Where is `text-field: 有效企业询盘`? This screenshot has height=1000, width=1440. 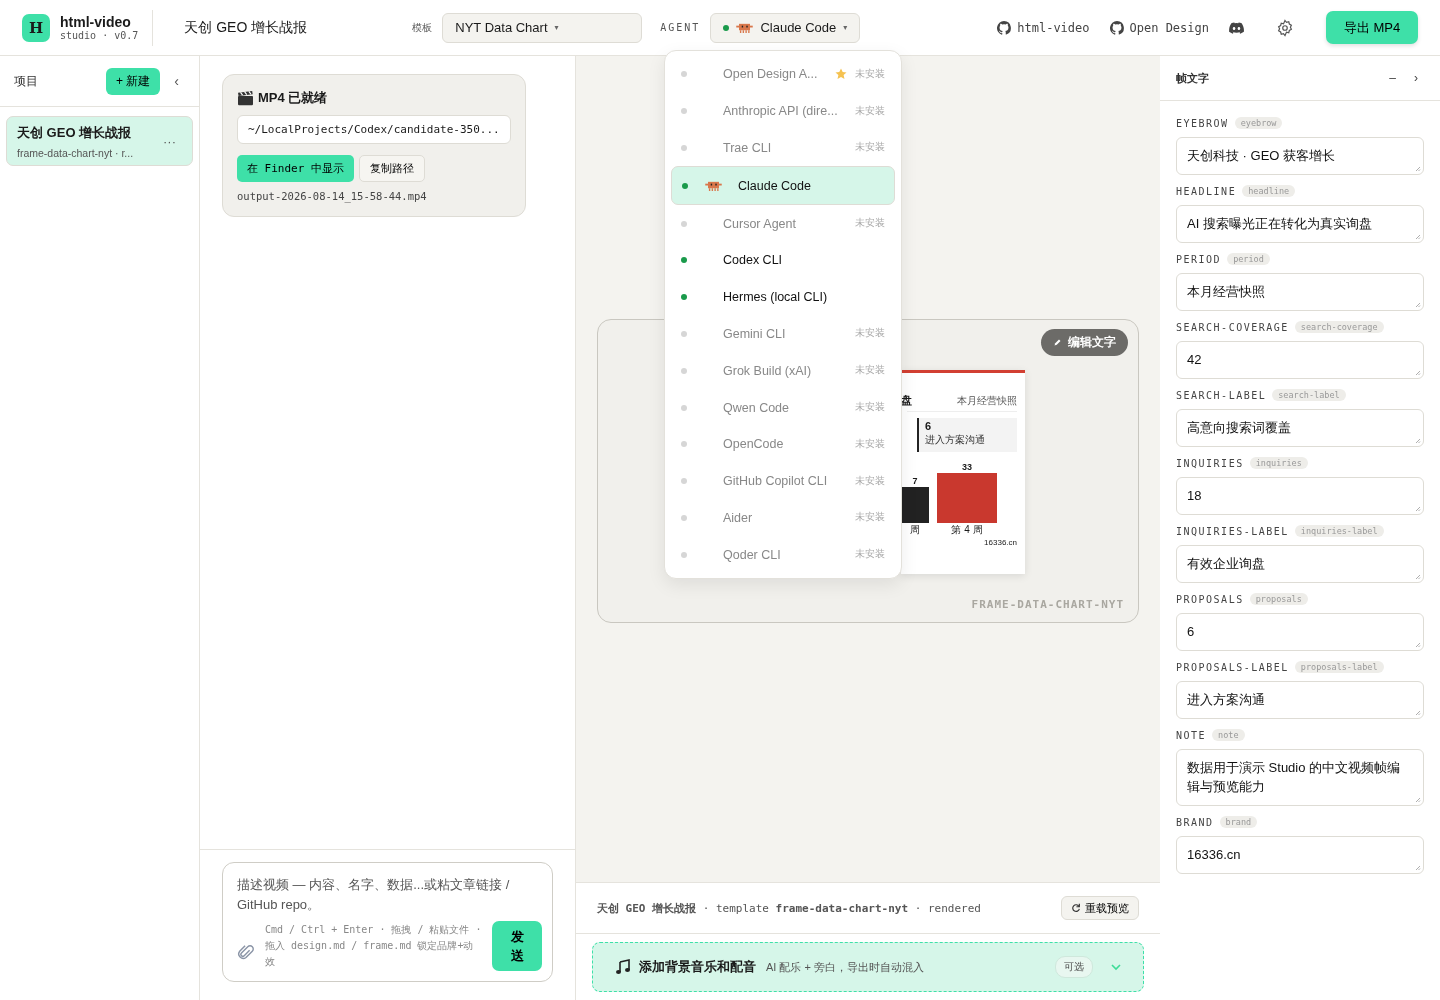
text-field: 有效企业询盘 is located at coordinates (1300, 564).